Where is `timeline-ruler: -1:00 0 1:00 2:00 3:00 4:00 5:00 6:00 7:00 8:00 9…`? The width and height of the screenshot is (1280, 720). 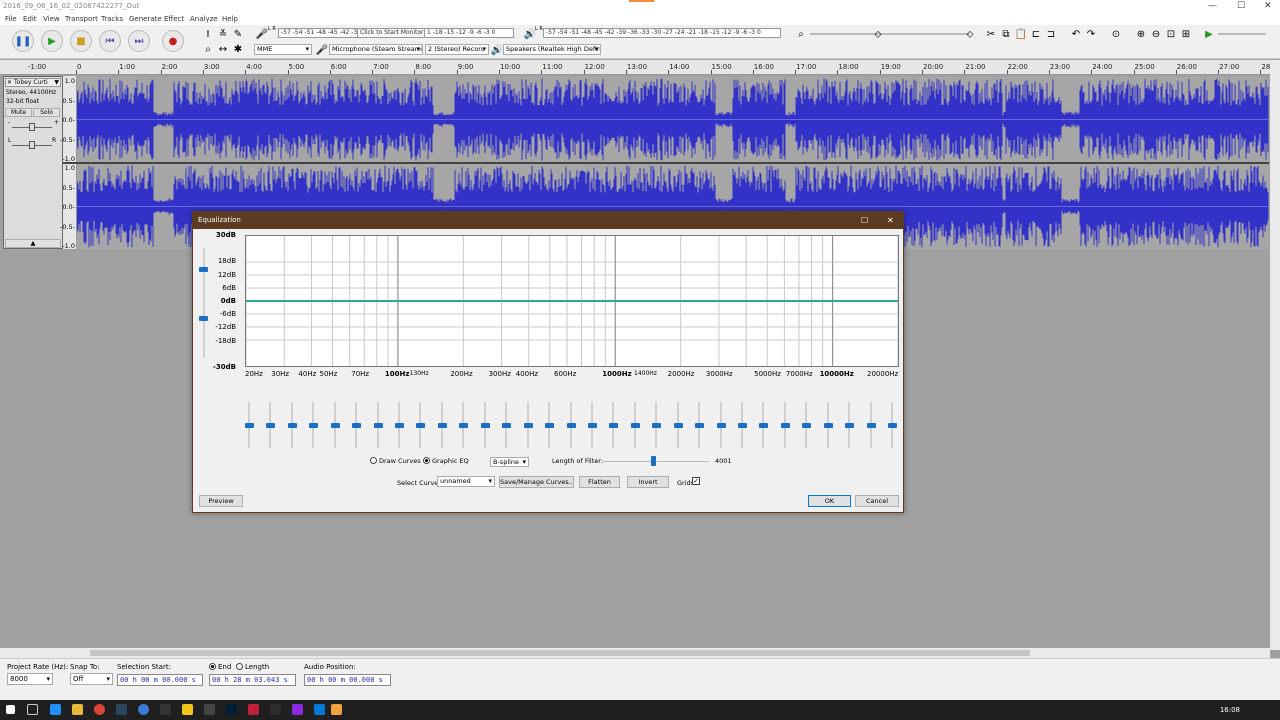
timeline-ruler: -1:00 0 1:00 2:00 3:00 4:00 5:00 6:00 7:00 8:00 9… is located at coordinates (640, 67).